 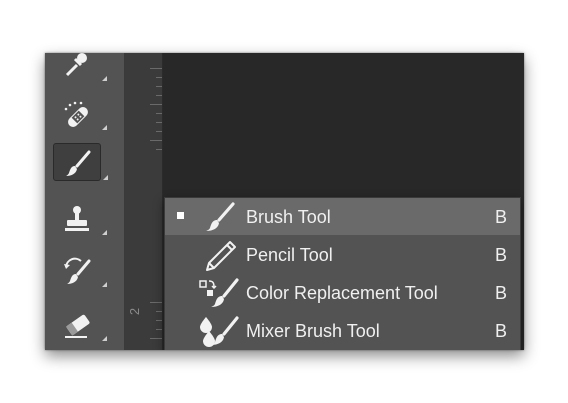 I want to click on history-brush-tool-button, so click(x=80, y=269).